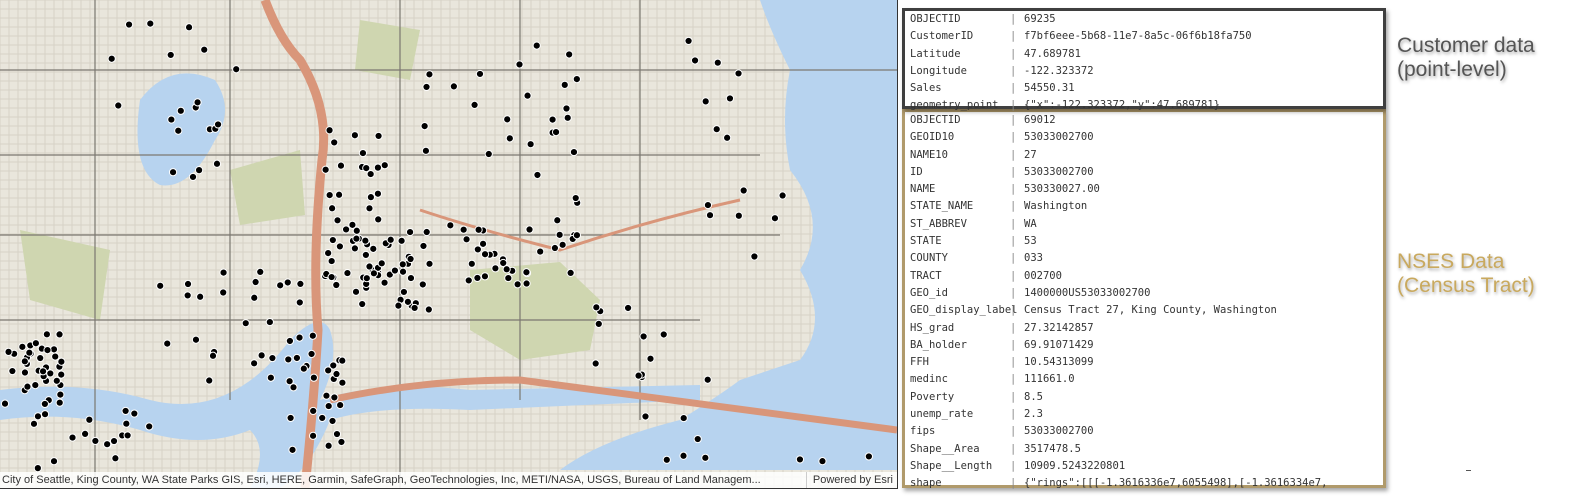 The width and height of the screenshot is (1586, 498). I want to click on field-value: 69012, so click(1040, 120).